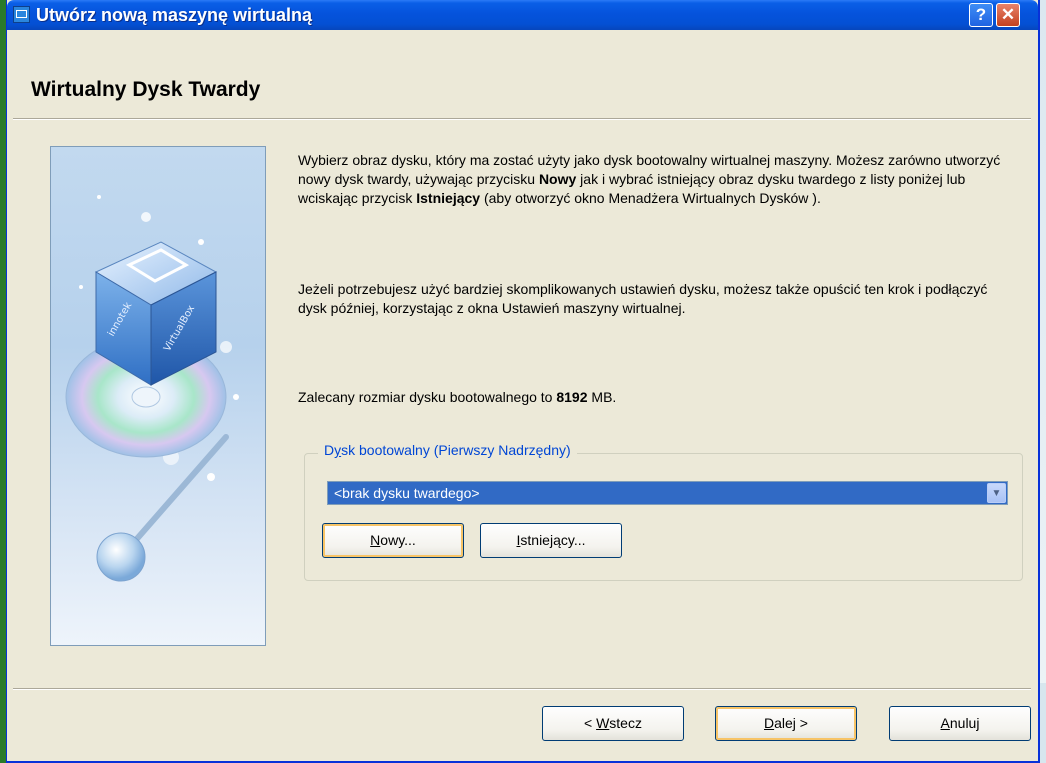  I want to click on next-button: Dalej >, so click(786, 723).